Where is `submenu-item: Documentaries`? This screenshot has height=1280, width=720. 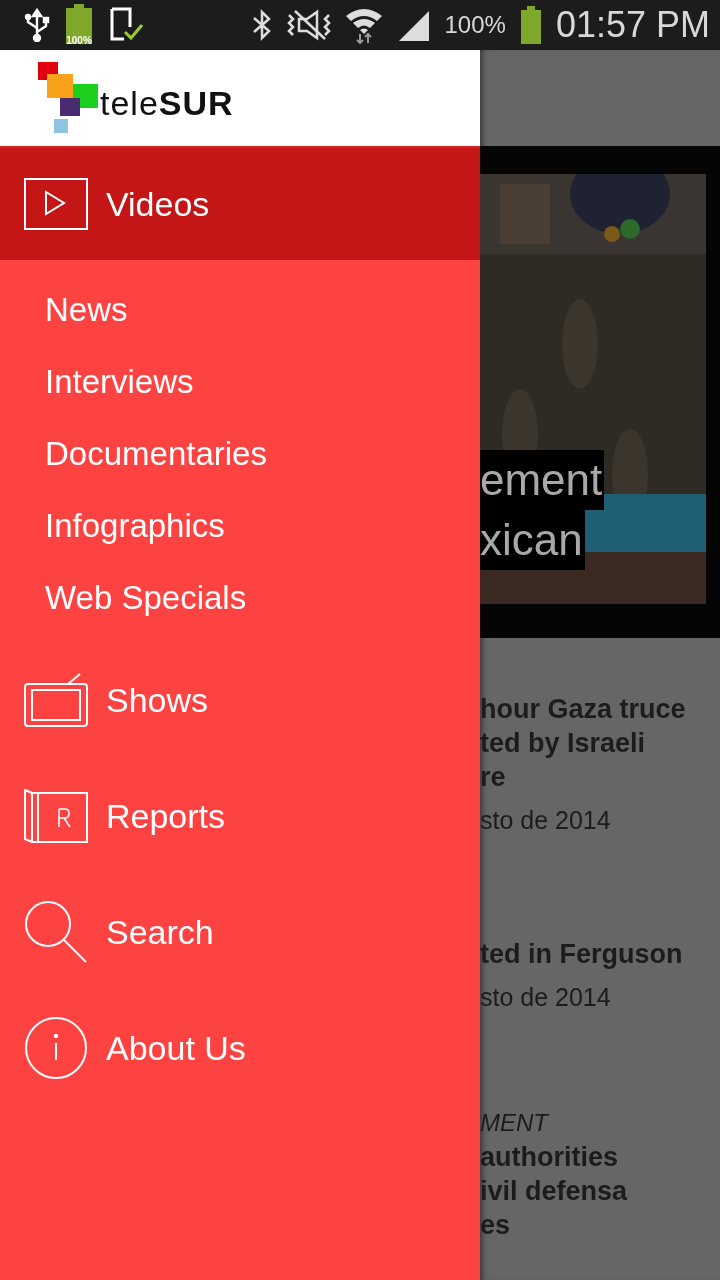
submenu-item: Documentaries is located at coordinates (240, 454).